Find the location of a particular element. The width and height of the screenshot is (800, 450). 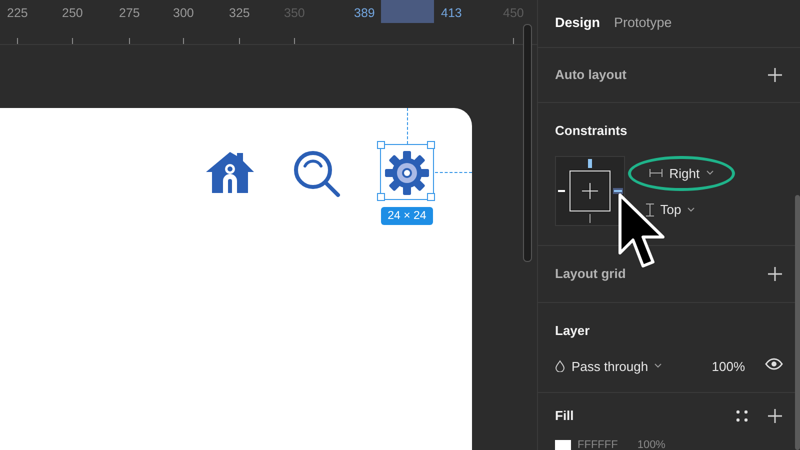

section-title: Fill is located at coordinates (564, 416).